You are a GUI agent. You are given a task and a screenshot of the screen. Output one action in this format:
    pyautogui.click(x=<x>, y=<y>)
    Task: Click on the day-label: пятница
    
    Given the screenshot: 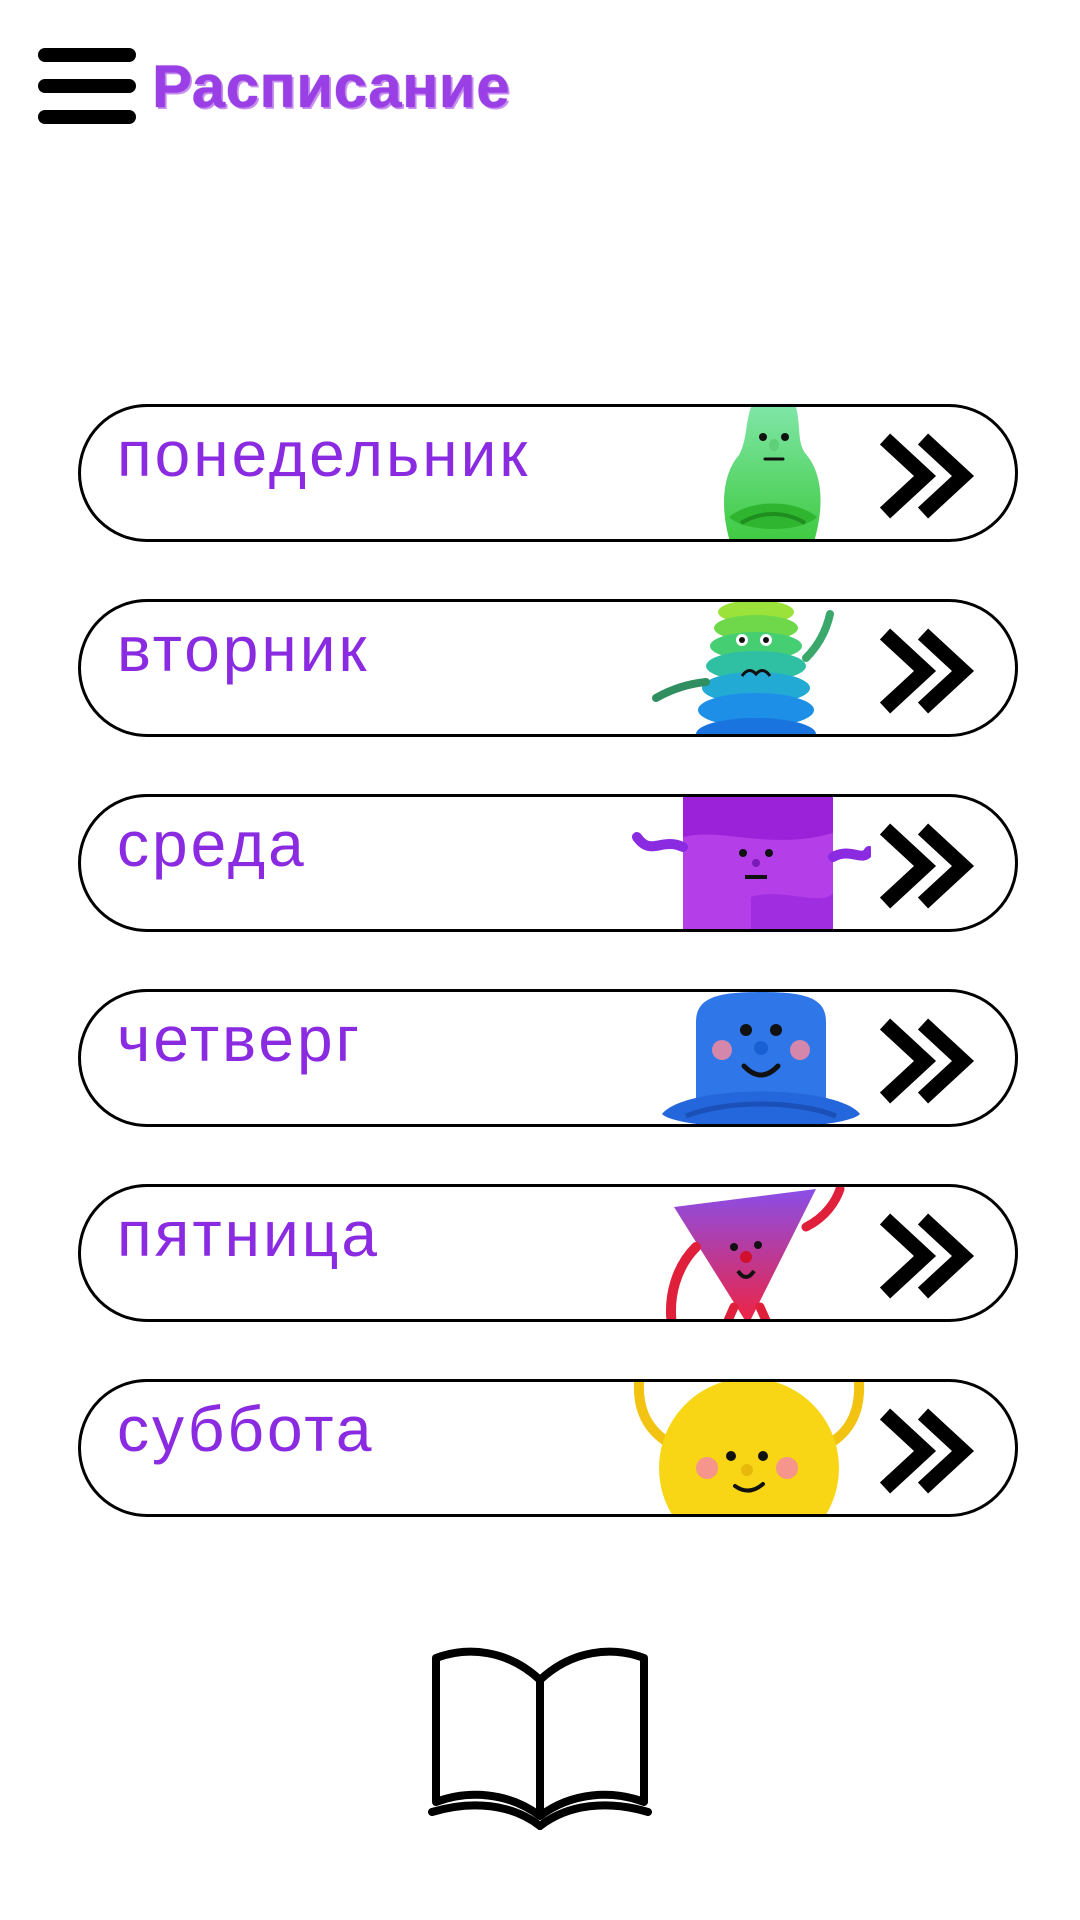 What is the action you would take?
    pyautogui.click(x=248, y=1234)
    